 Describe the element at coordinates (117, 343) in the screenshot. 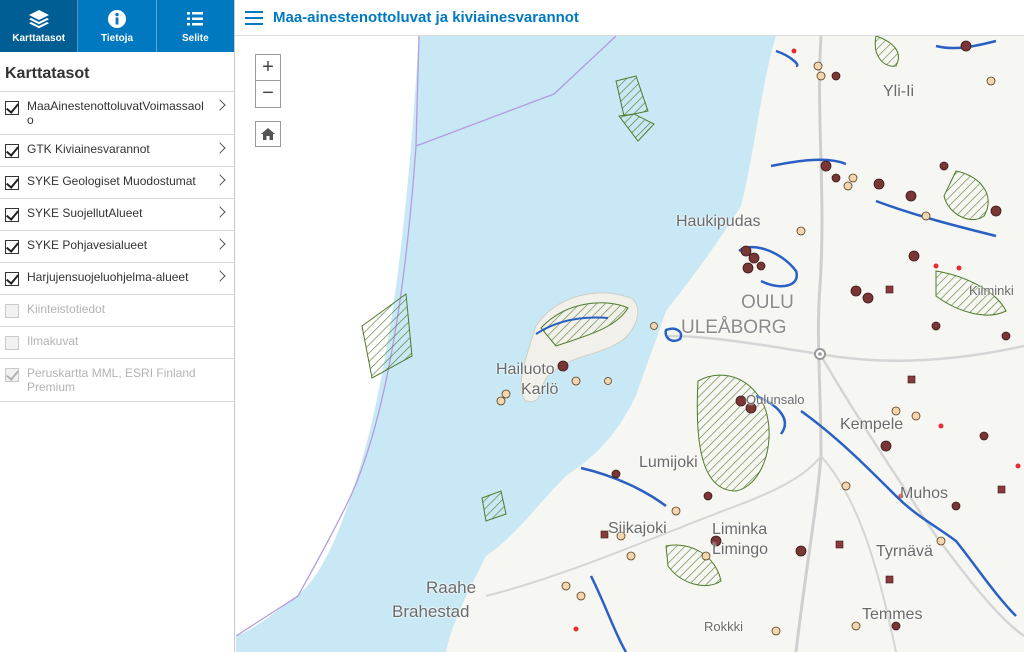

I see `layer-item: Ilmakuvat` at that location.